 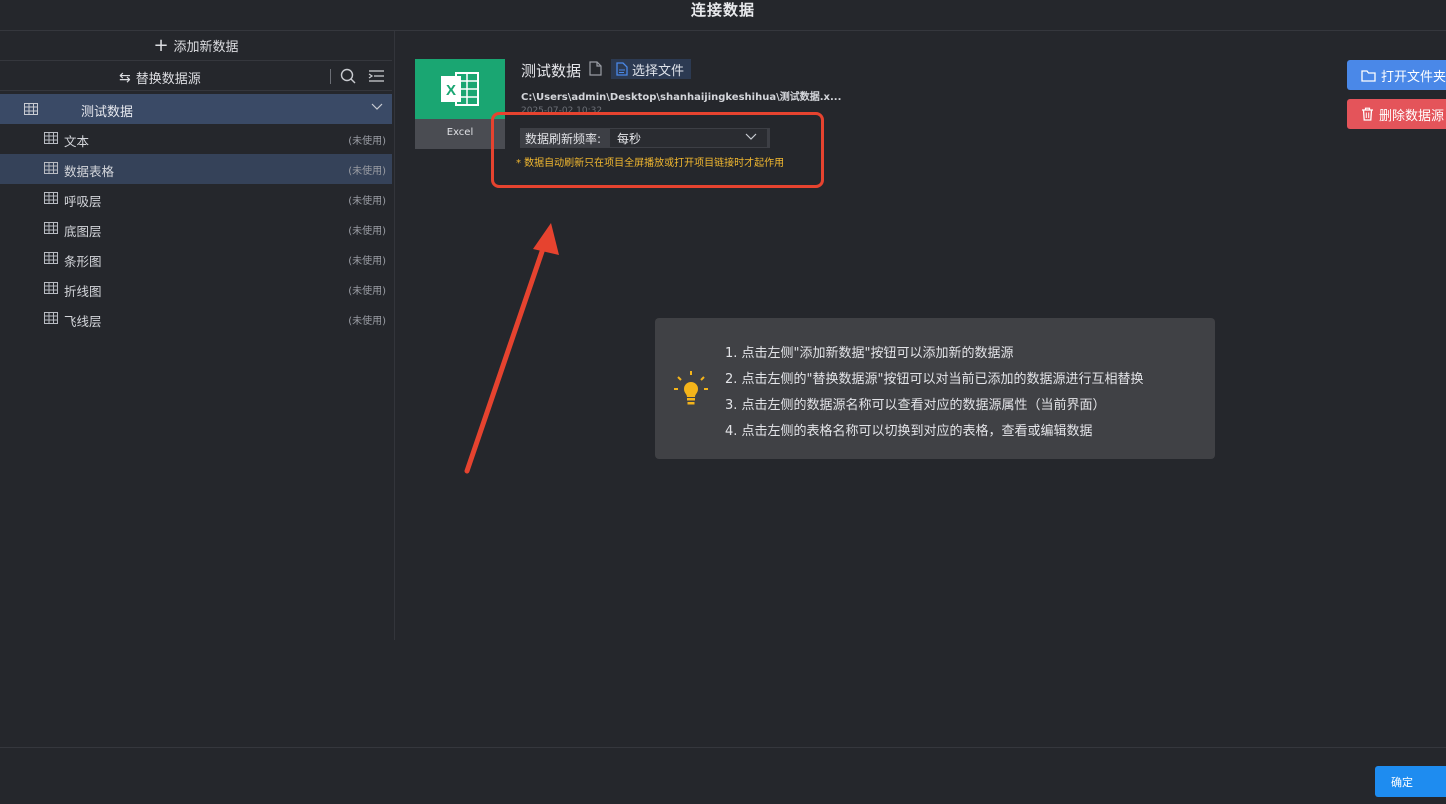 I want to click on search-icon, so click(x=348, y=76).